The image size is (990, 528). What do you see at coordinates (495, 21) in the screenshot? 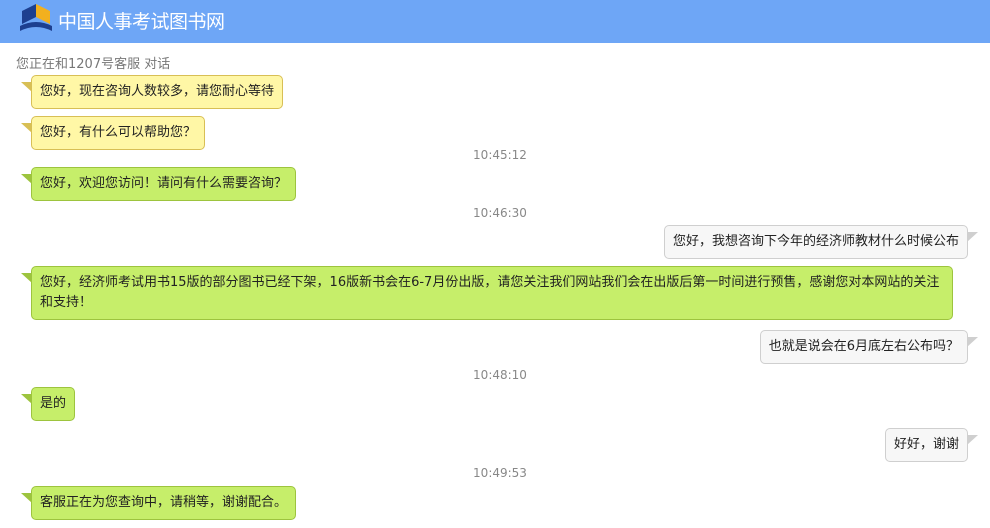
I see `header-bar: 中国人事考试图书网` at bounding box center [495, 21].